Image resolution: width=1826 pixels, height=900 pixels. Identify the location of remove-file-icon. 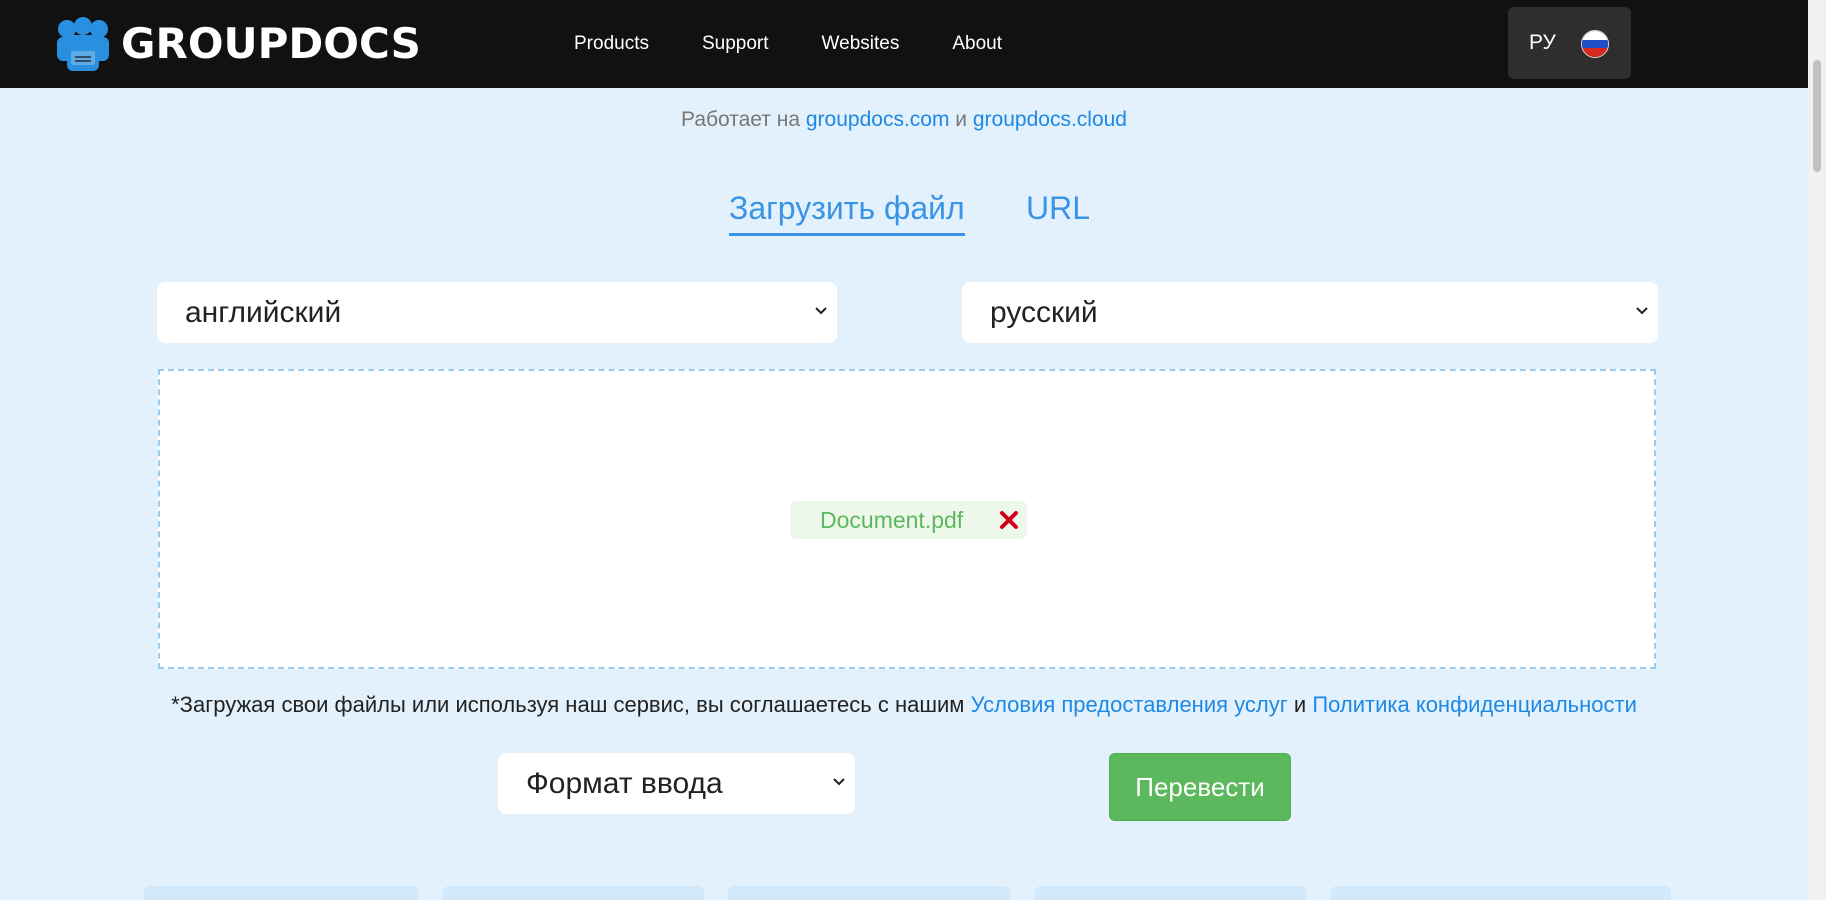
(1009, 520).